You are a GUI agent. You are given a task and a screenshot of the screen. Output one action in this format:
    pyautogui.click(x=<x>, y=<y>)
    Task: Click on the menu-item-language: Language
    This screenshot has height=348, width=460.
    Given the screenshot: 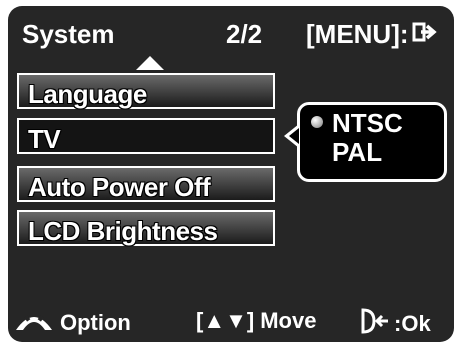 What is the action you would take?
    pyautogui.click(x=146, y=91)
    